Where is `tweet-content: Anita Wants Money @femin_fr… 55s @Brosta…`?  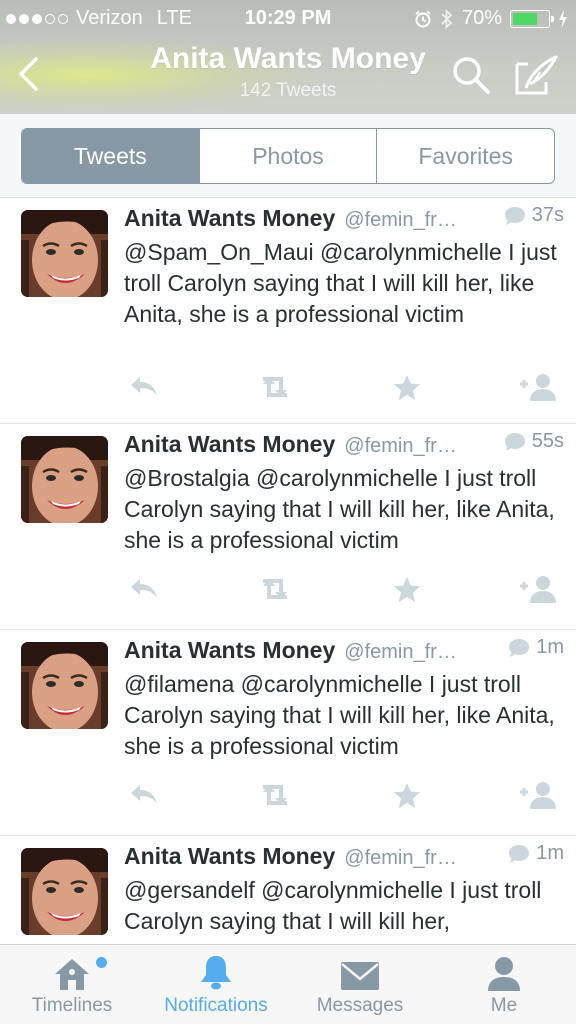
tweet-content: Anita Wants Money @femin_fr… 55s @Brosta… is located at coordinates (344, 493).